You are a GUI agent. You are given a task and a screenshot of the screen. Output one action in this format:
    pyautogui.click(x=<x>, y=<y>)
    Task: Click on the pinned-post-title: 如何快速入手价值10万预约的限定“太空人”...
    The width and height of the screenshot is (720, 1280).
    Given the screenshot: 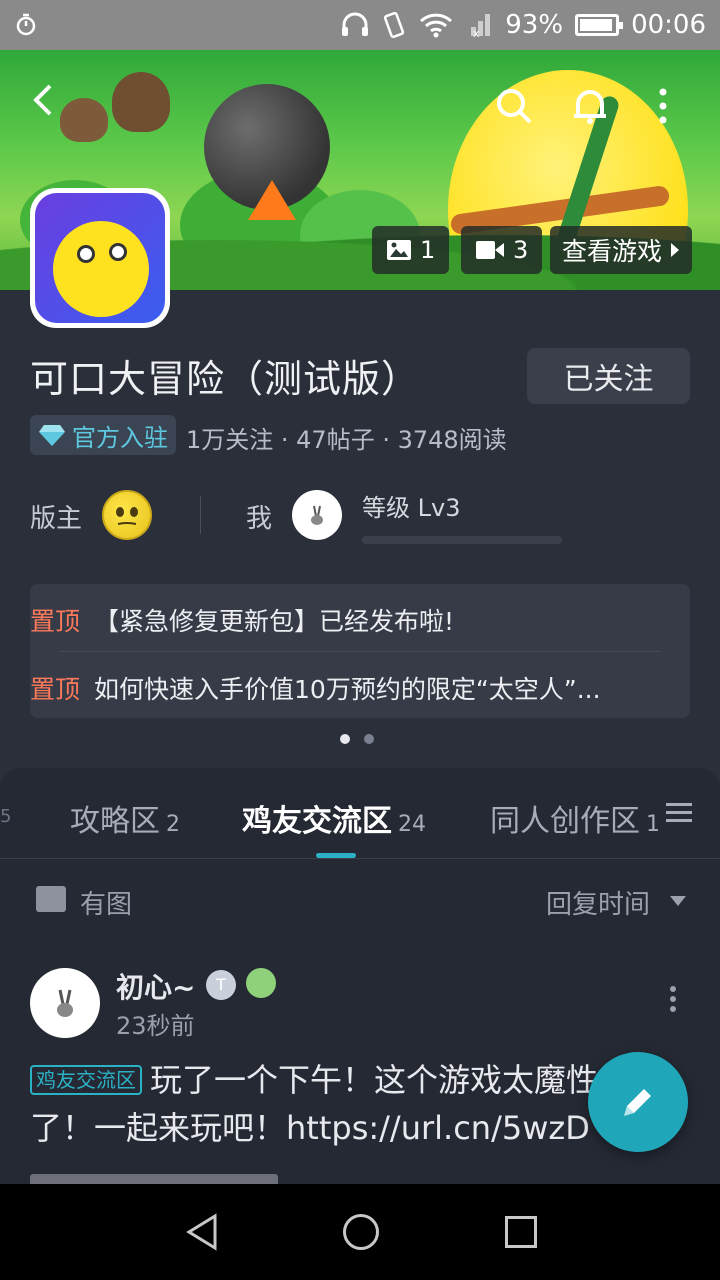 What is the action you would take?
    pyautogui.click(x=347, y=689)
    